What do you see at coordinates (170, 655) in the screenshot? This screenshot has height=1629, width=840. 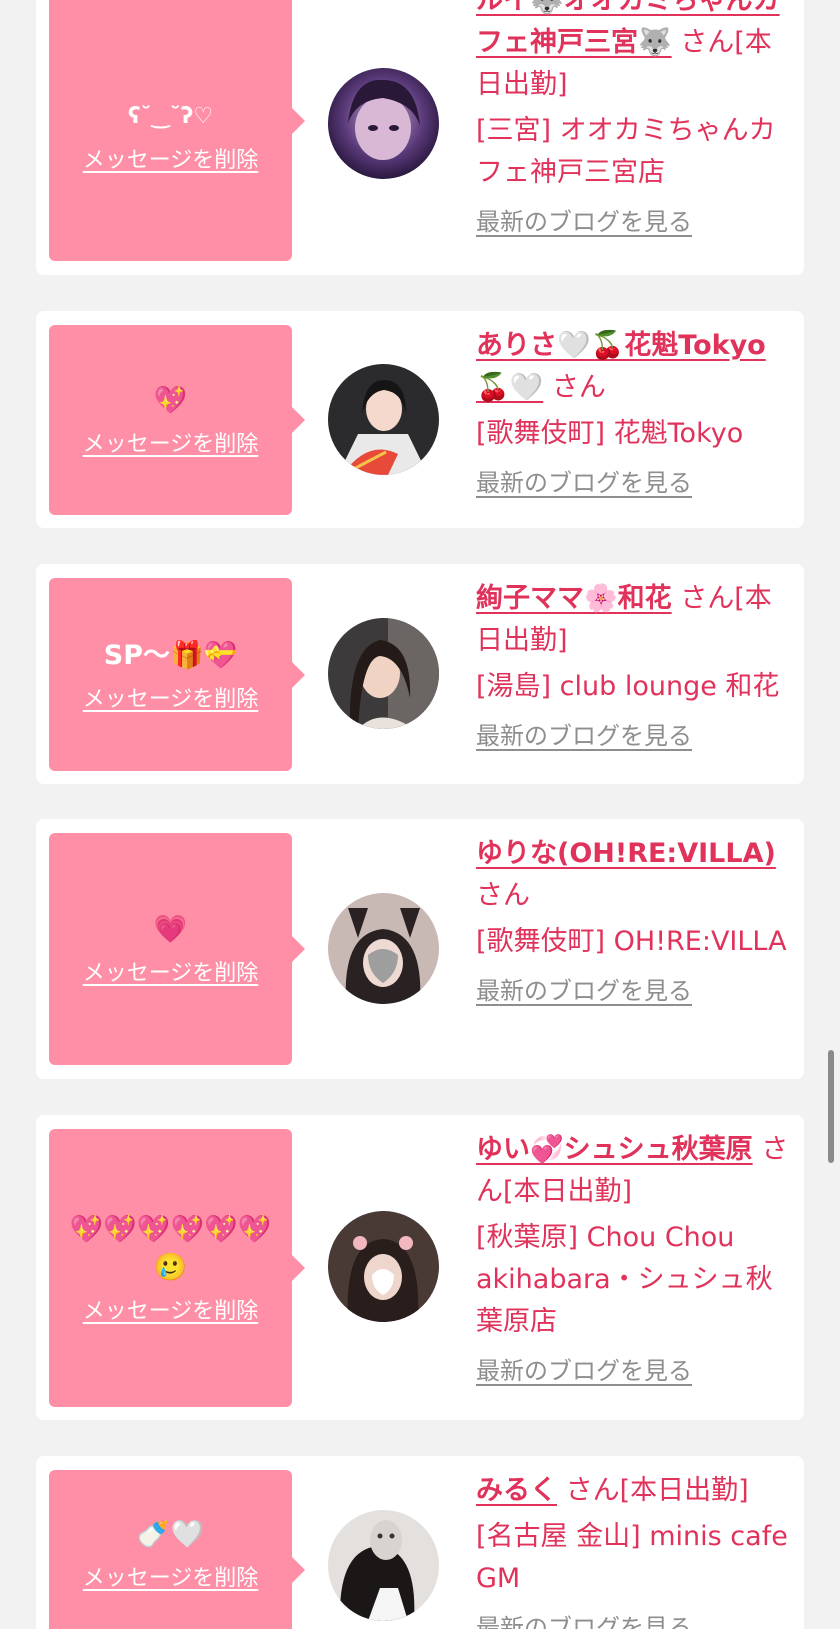 I see `message-text: SP〜🎁💝` at bounding box center [170, 655].